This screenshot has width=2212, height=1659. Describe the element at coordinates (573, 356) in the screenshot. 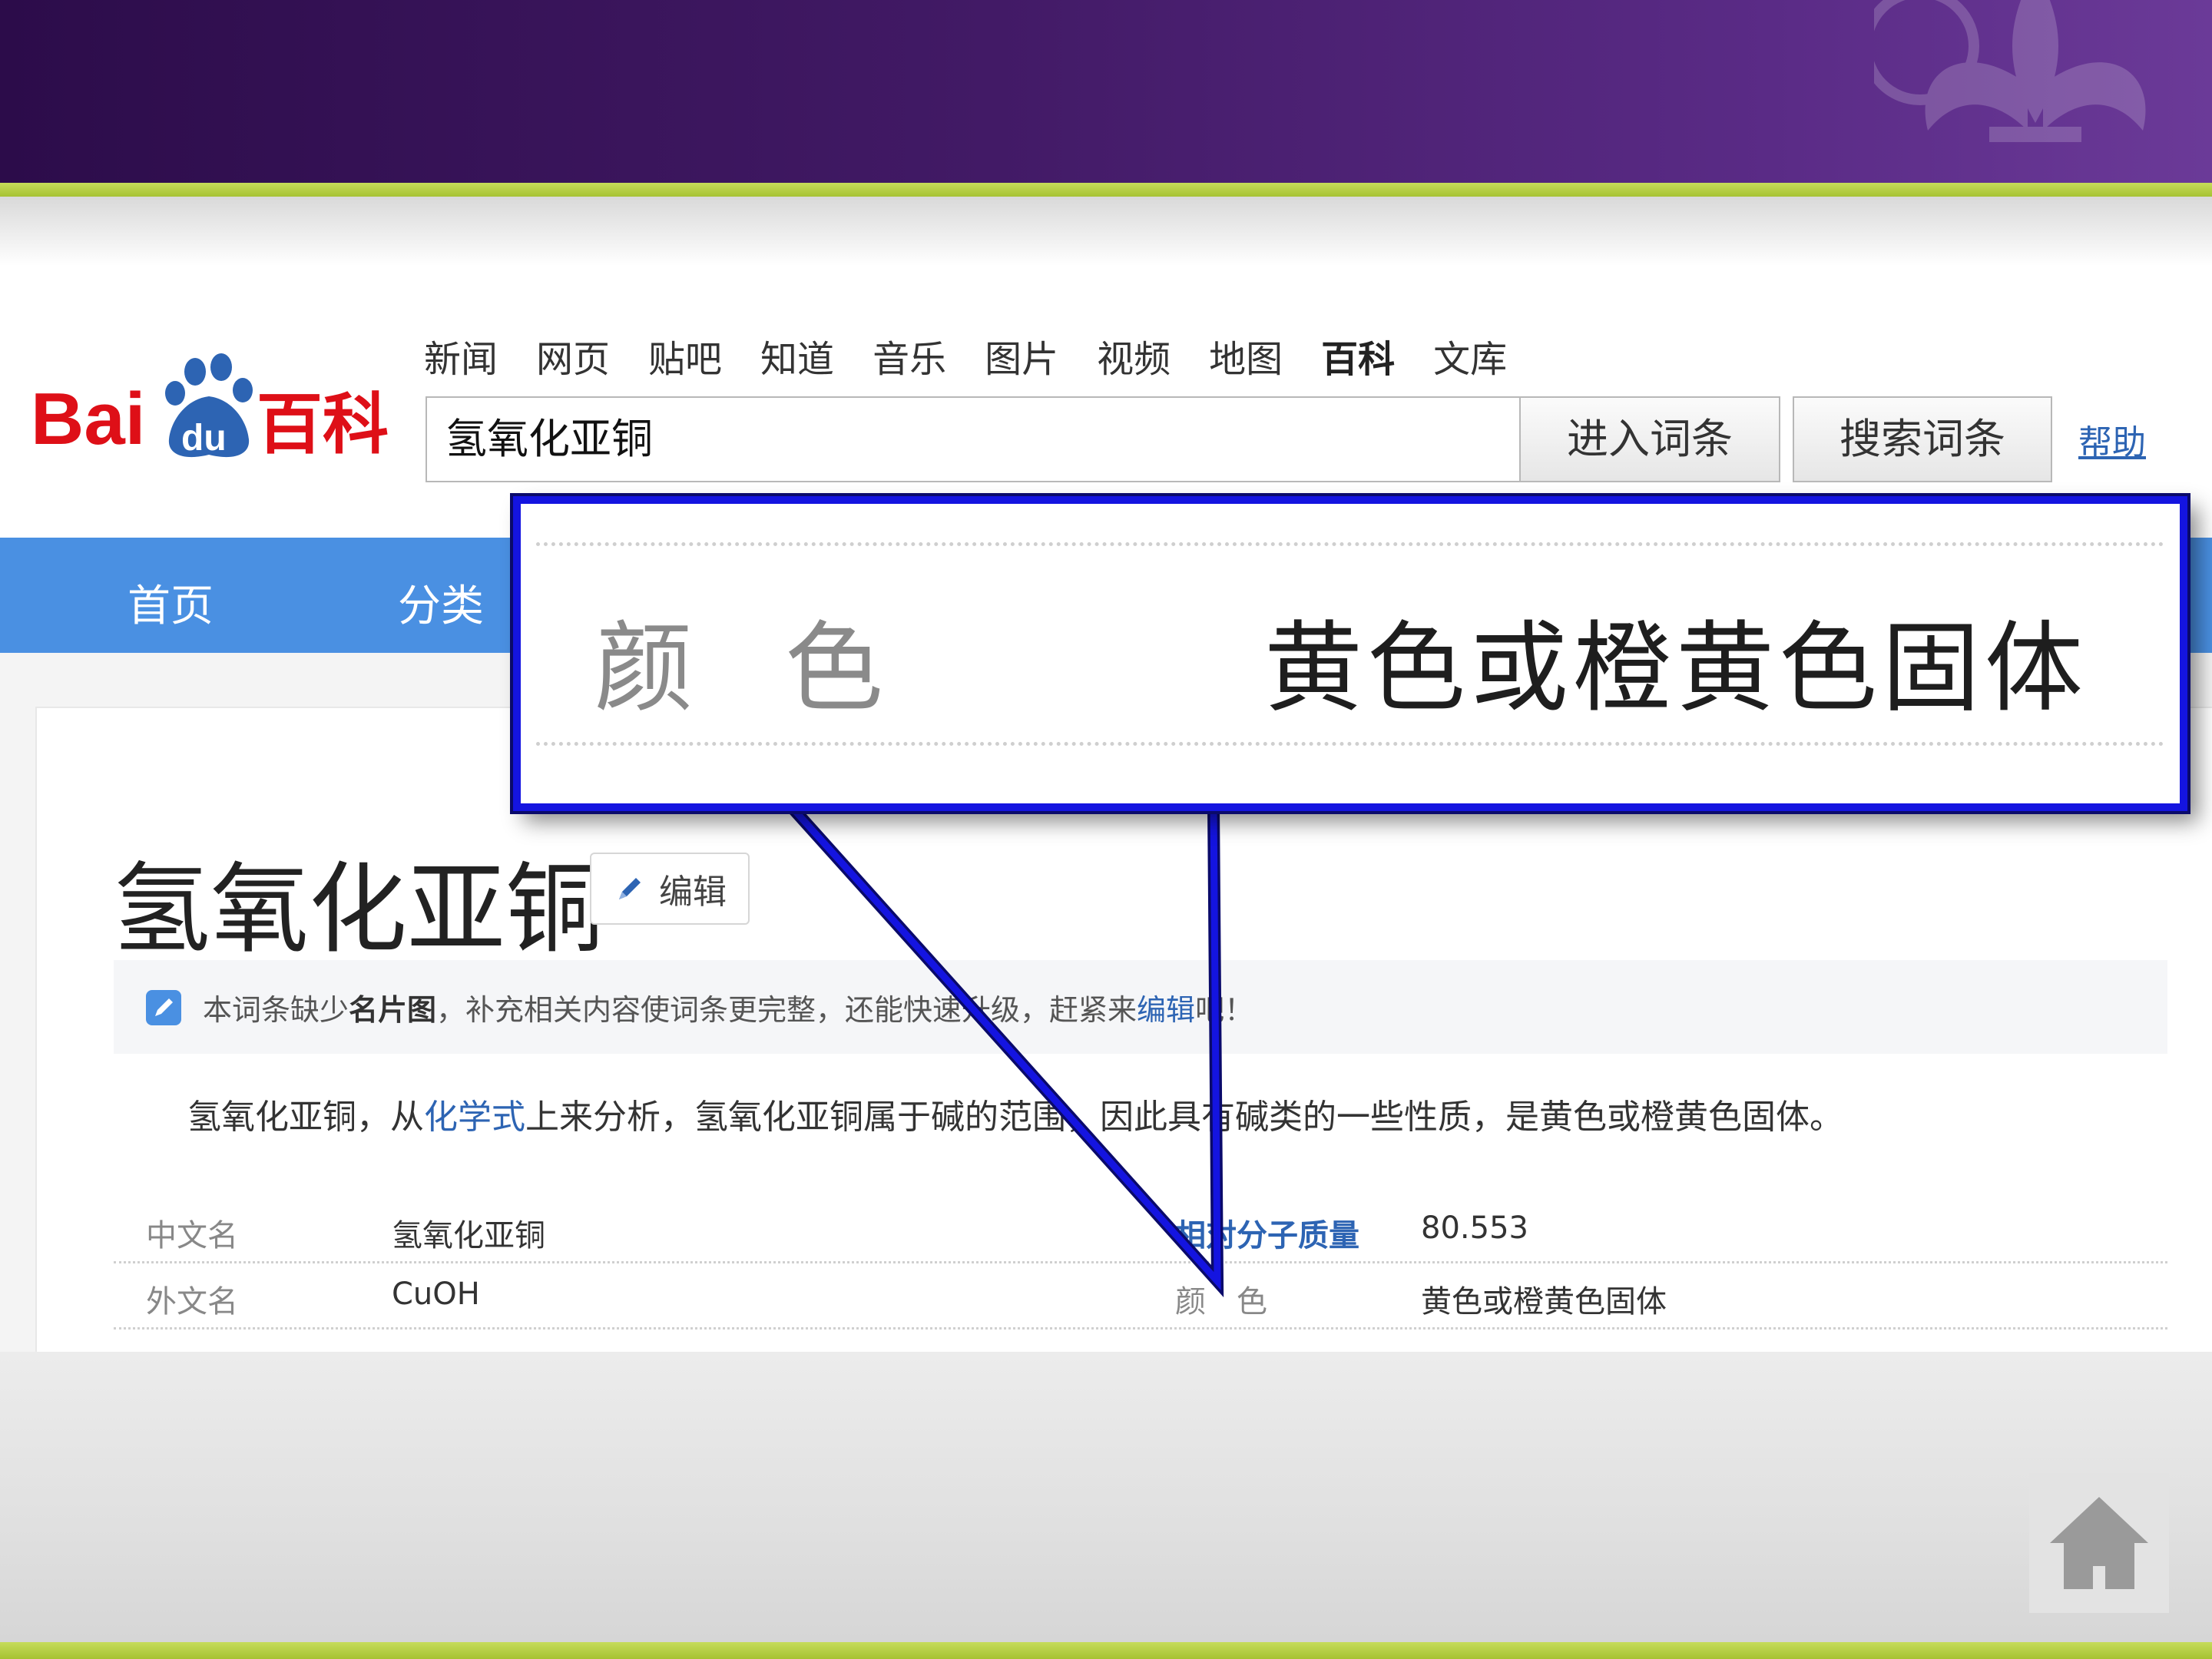

I see `nav-link-web: 网页` at that location.